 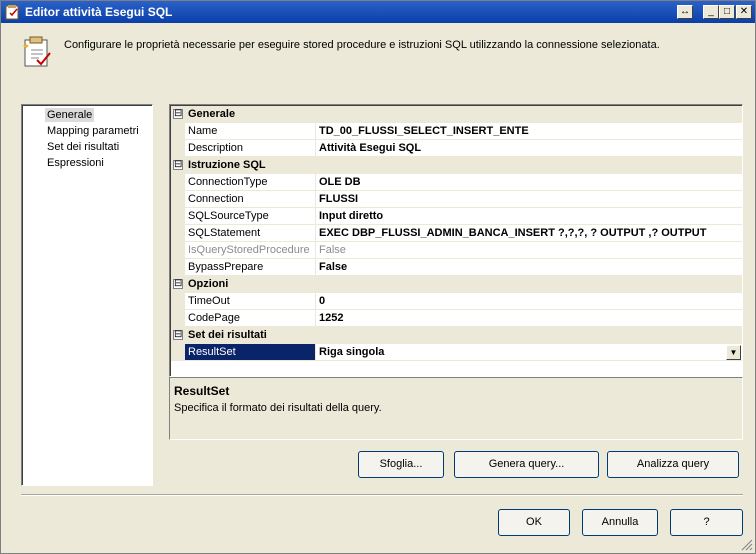 I want to click on property-value: OLE DB, so click(x=529, y=182).